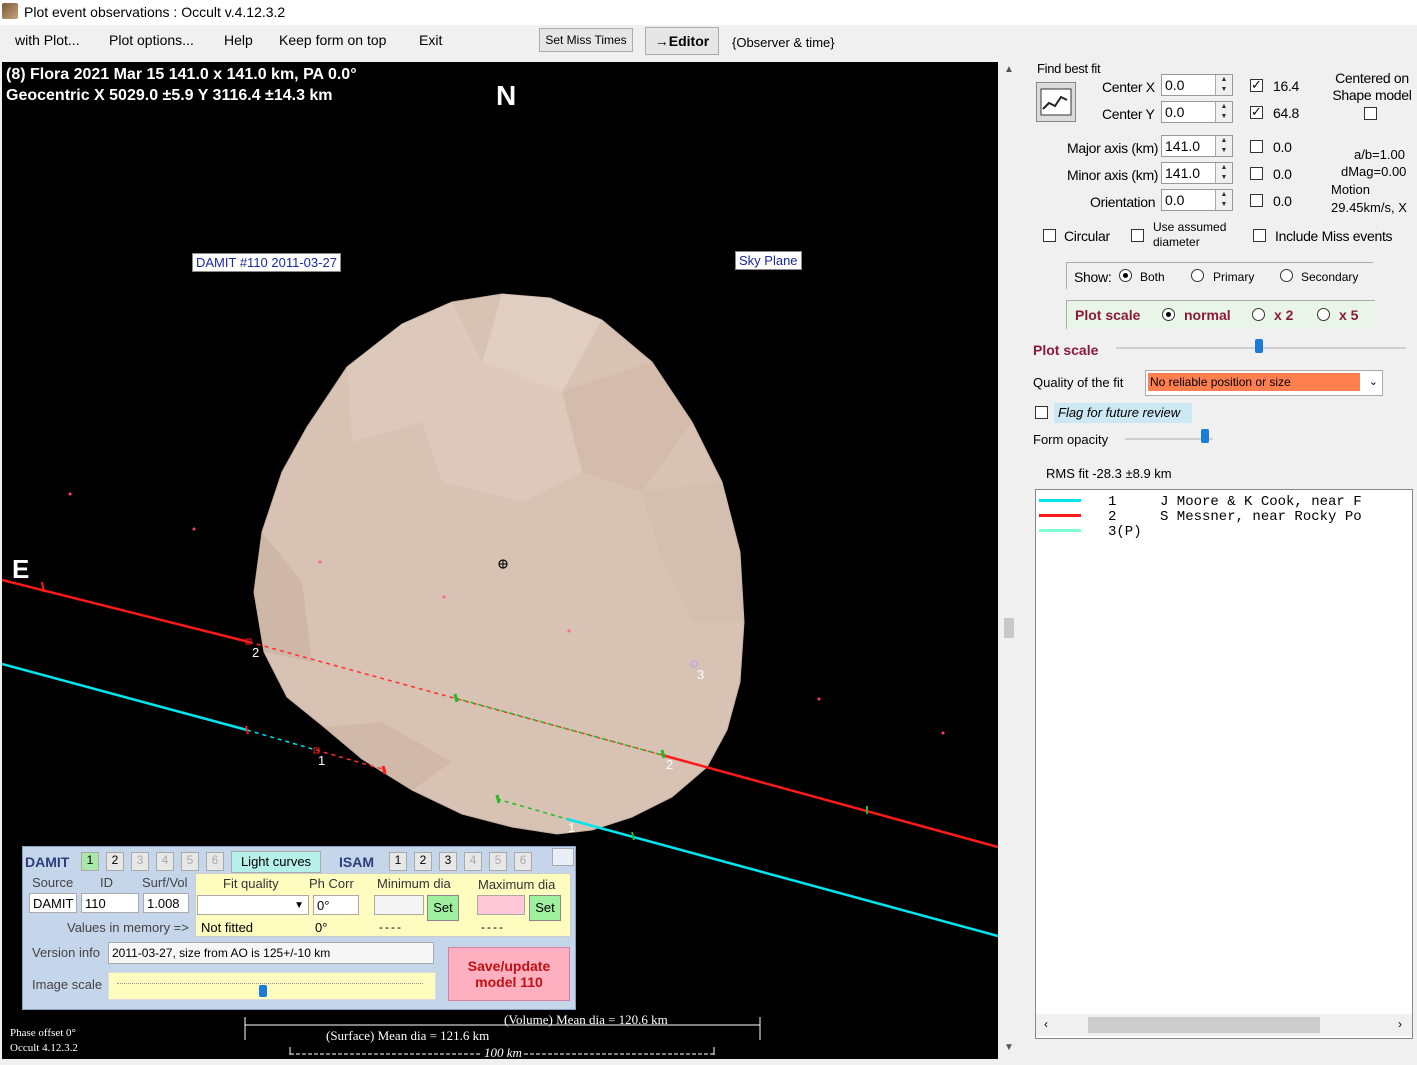  What do you see at coordinates (238, 40) in the screenshot?
I see `menu-help: Help` at bounding box center [238, 40].